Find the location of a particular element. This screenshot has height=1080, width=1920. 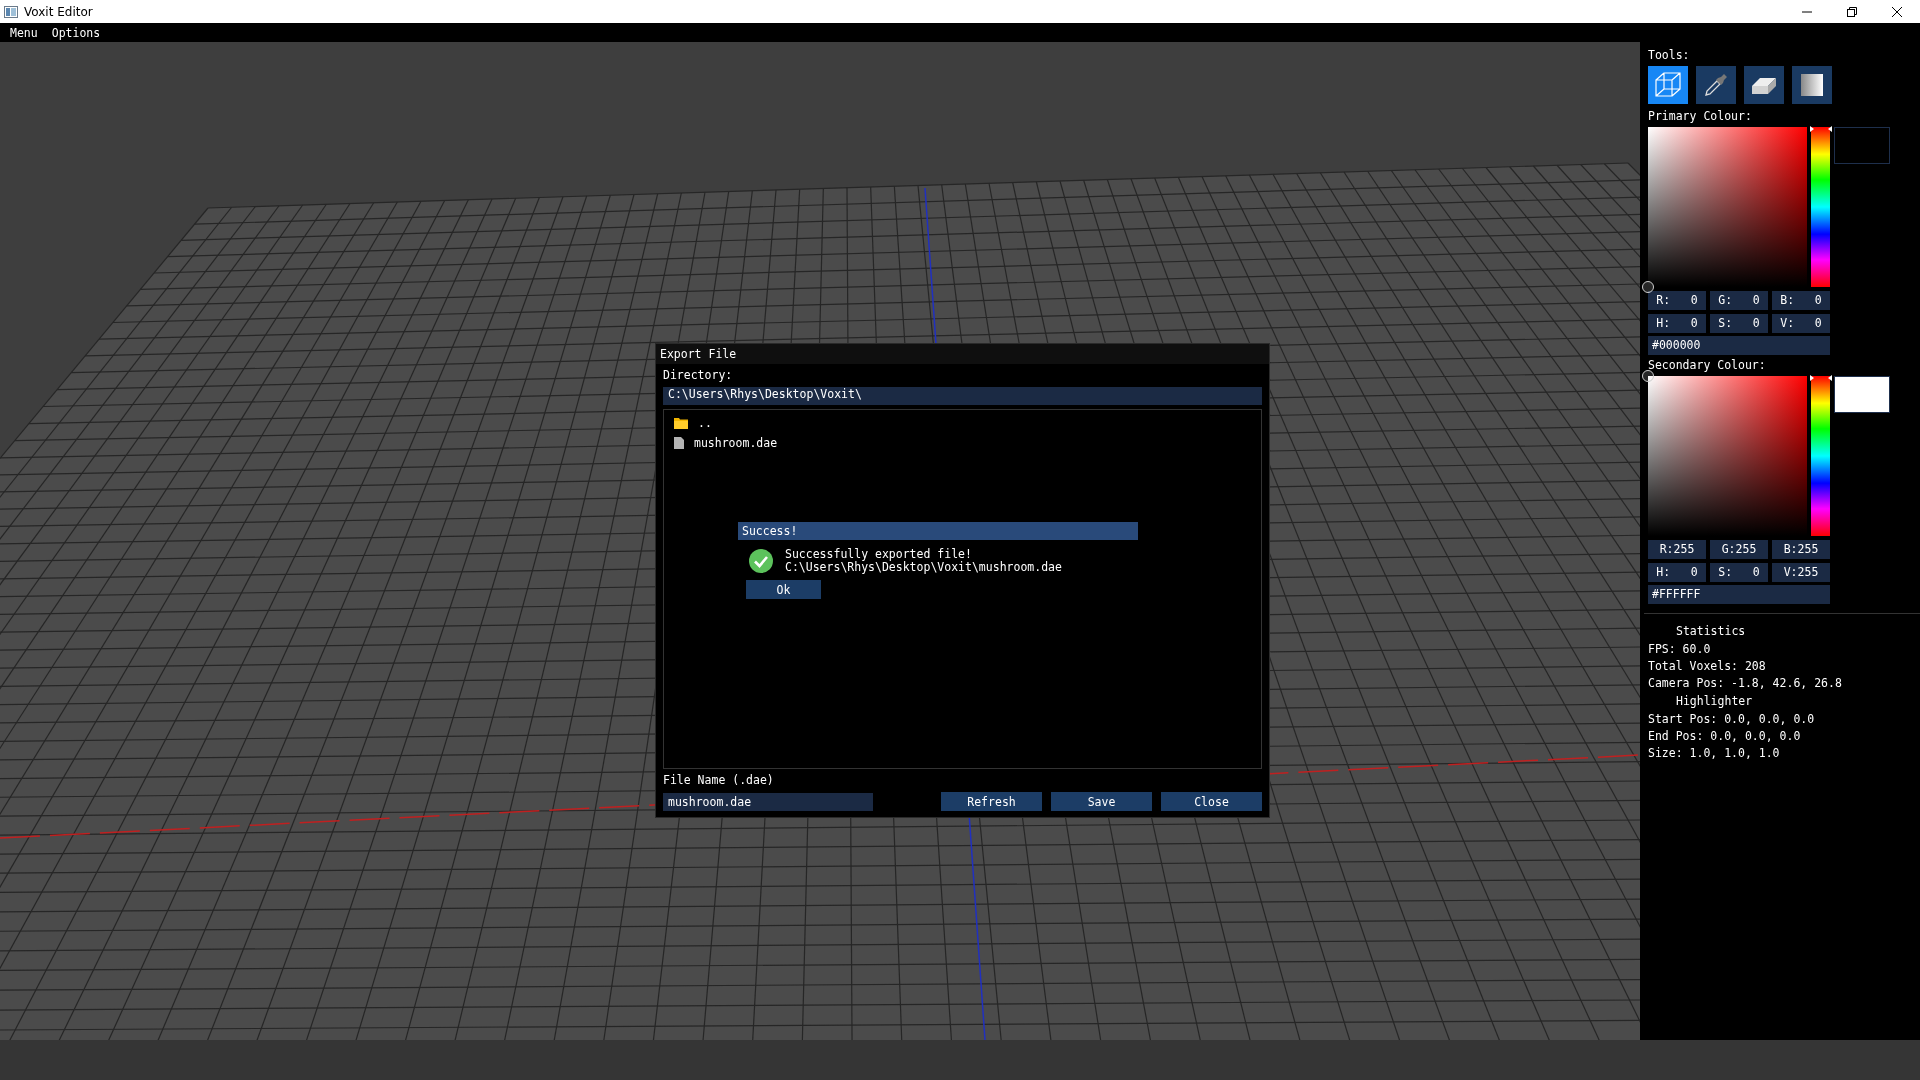

checkmark-icon is located at coordinates (761, 561).